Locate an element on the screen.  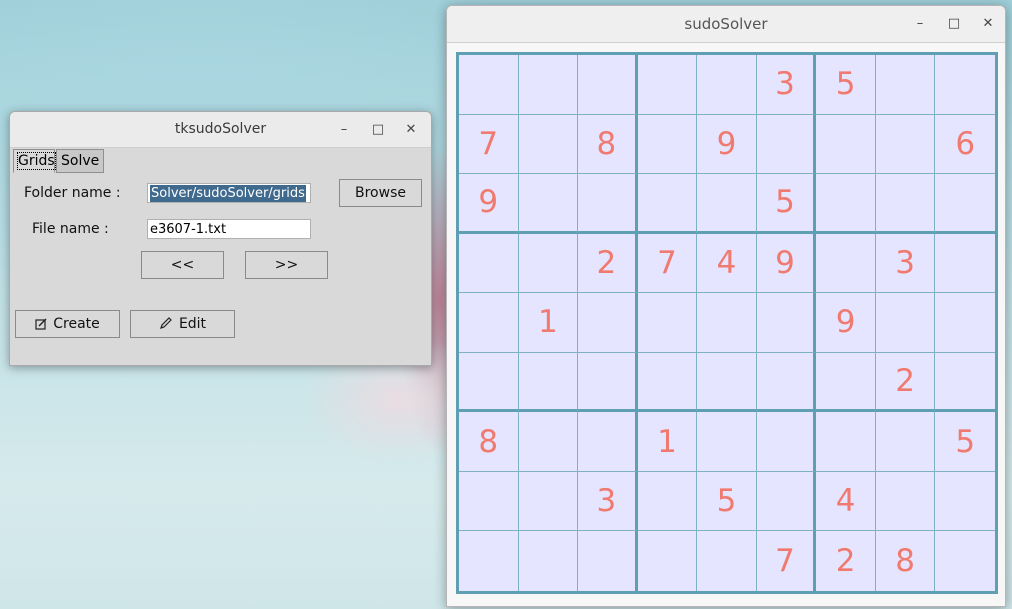
file-name-input: e3607-1.txt is located at coordinates (229, 229).